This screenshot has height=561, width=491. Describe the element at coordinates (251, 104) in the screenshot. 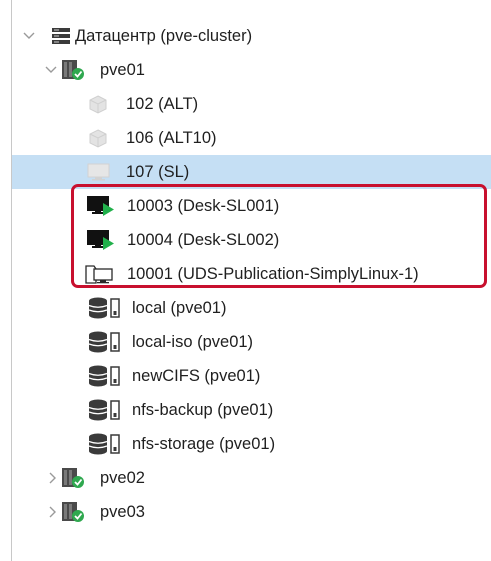

I see `tree-item-container-102: 102 (ALT)` at that location.